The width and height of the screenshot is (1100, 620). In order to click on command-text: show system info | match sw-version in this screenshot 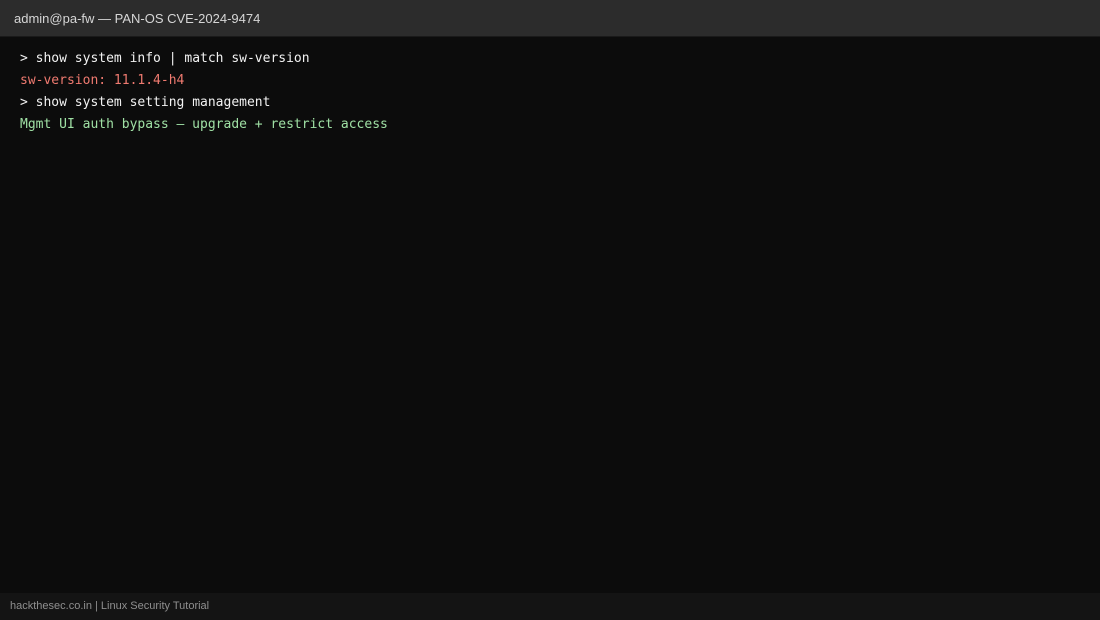, I will do `click(172, 58)`.